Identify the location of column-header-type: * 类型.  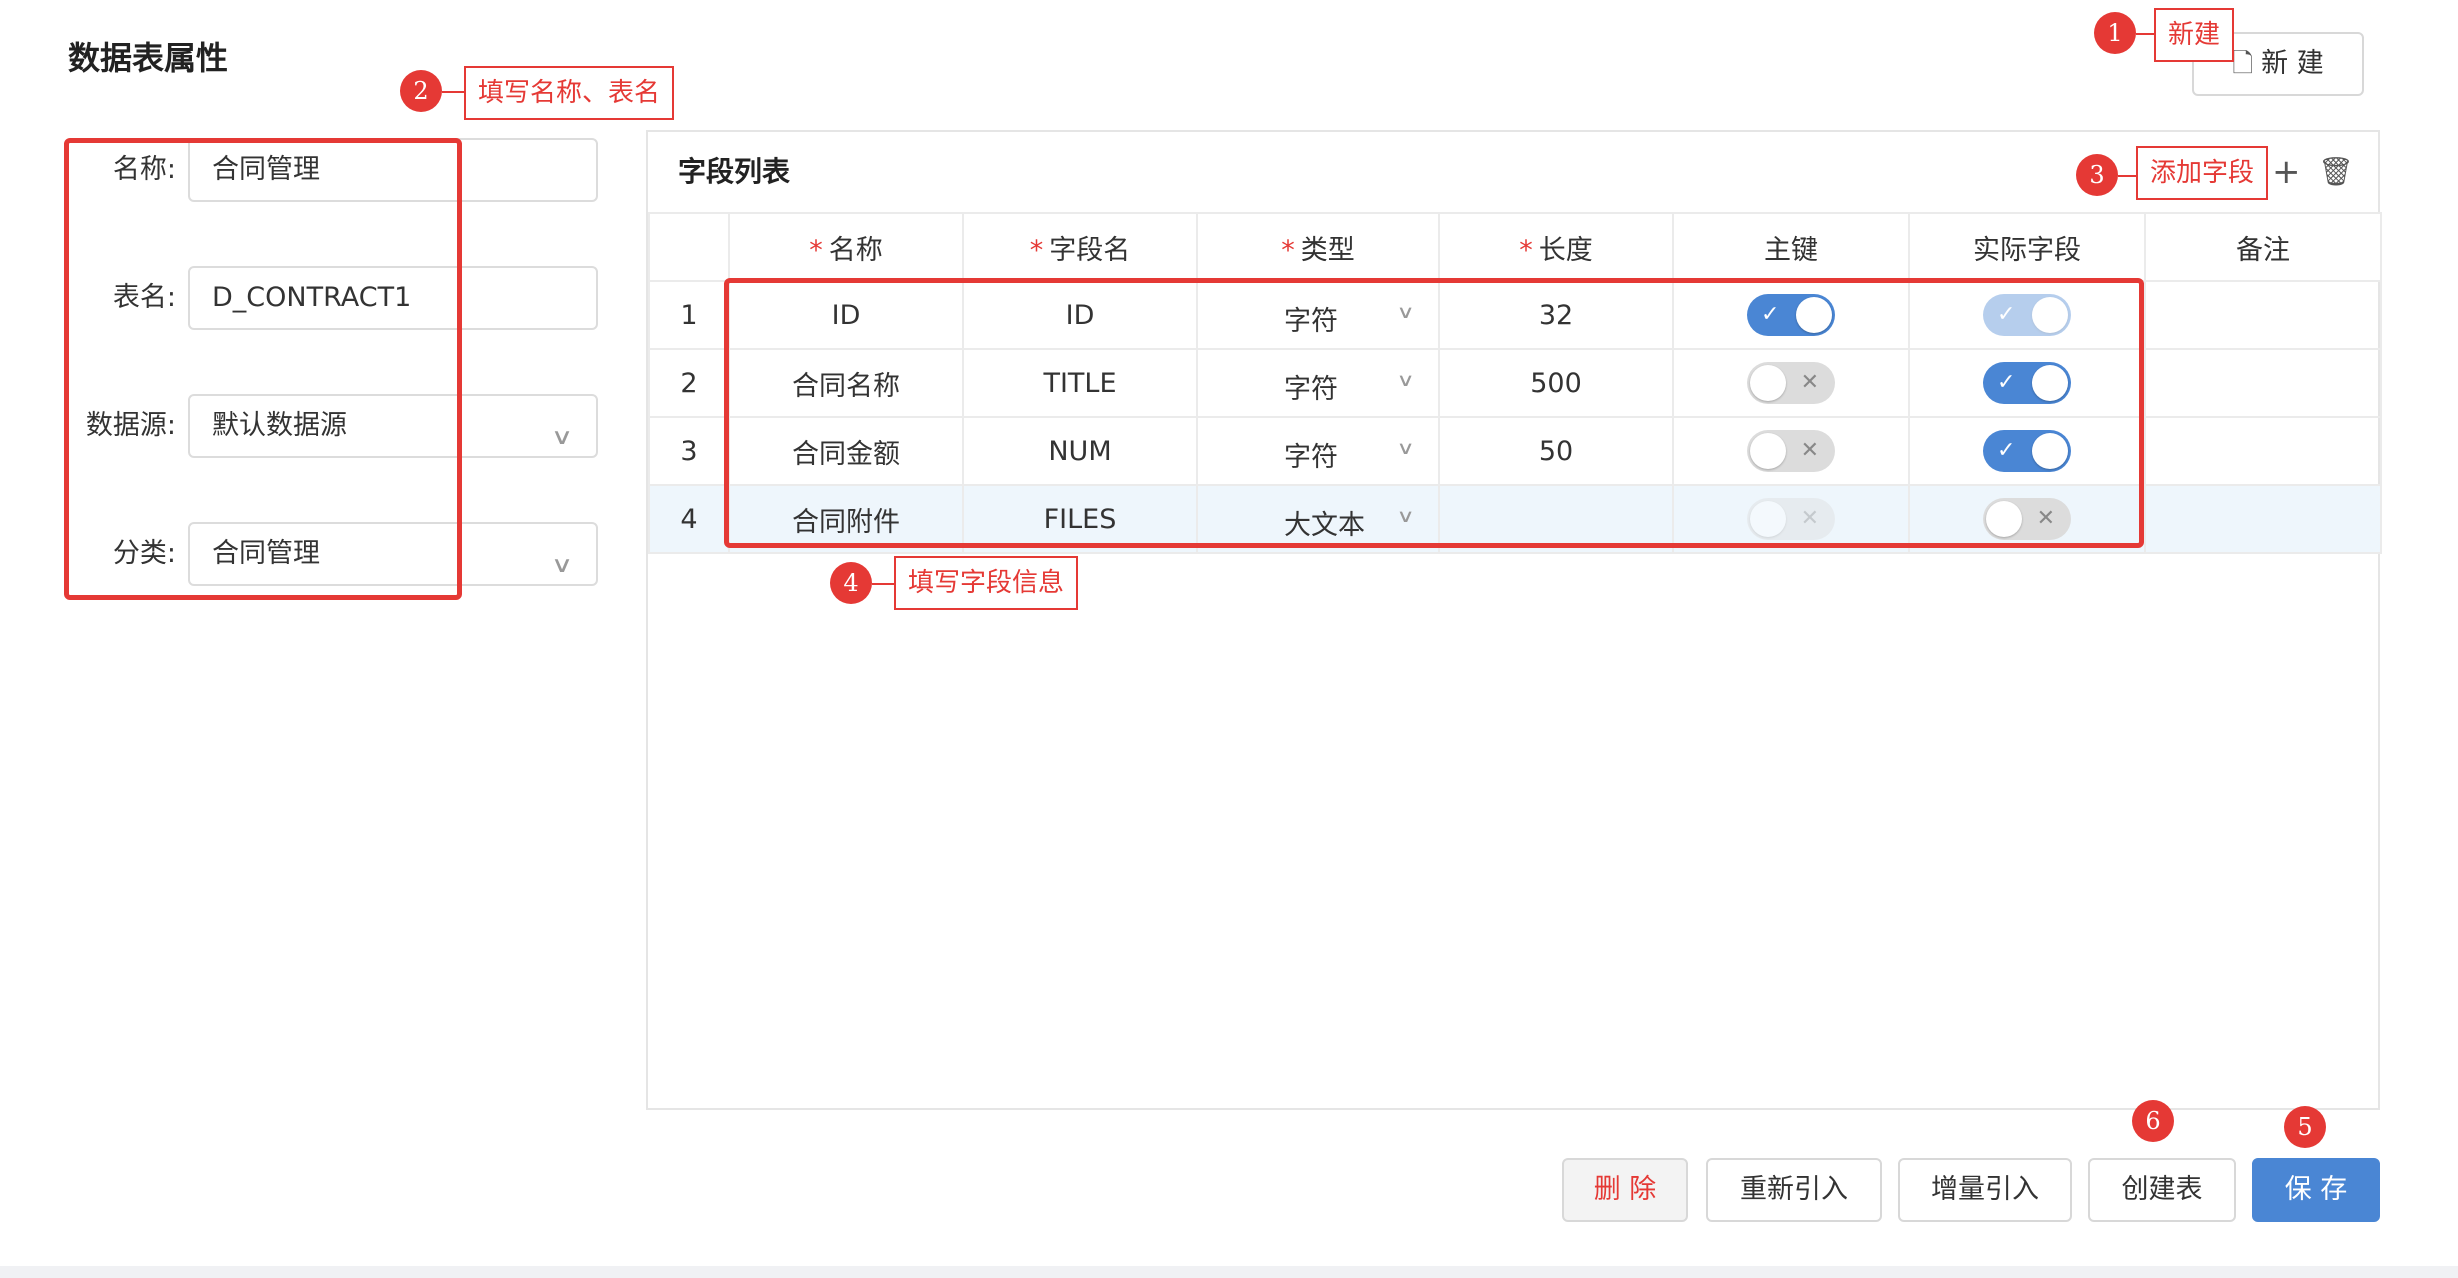
(1318, 247).